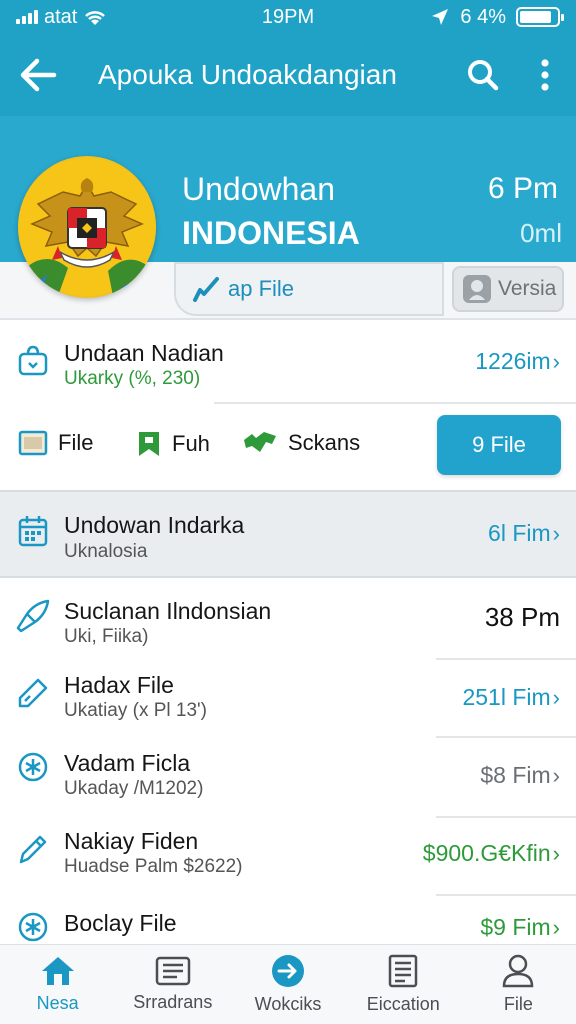 Image resolution: width=576 pixels, height=1024 pixels. I want to click on row-value: $9 Fim ›, so click(520, 927).